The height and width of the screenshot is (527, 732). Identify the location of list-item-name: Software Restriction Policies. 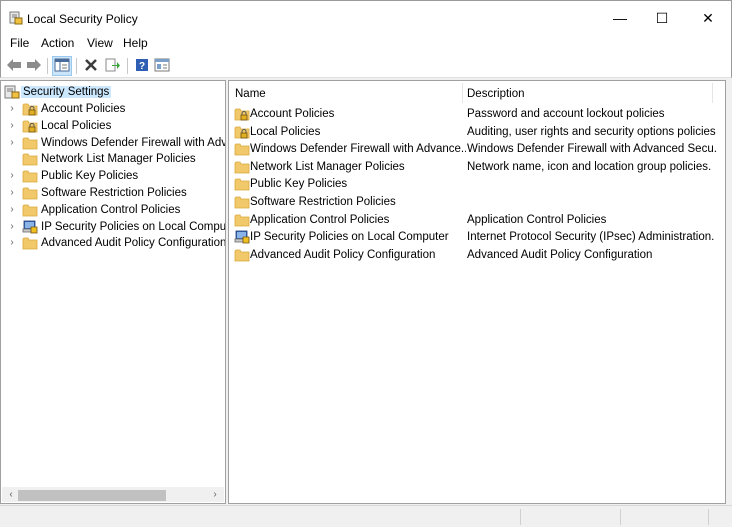
(323, 202).